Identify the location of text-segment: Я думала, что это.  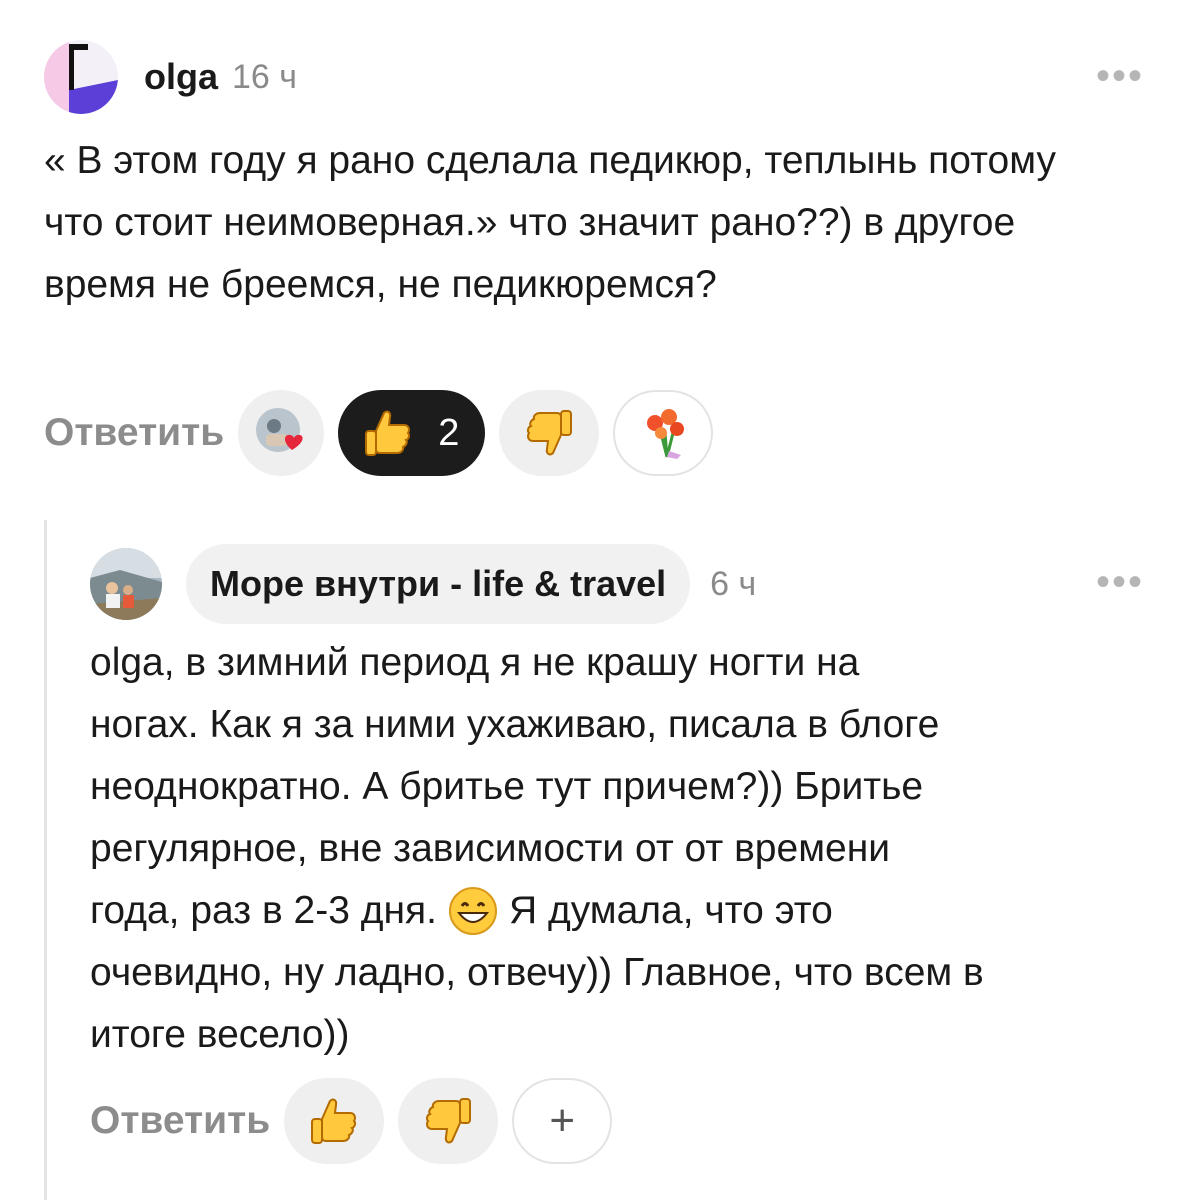
(670, 910).